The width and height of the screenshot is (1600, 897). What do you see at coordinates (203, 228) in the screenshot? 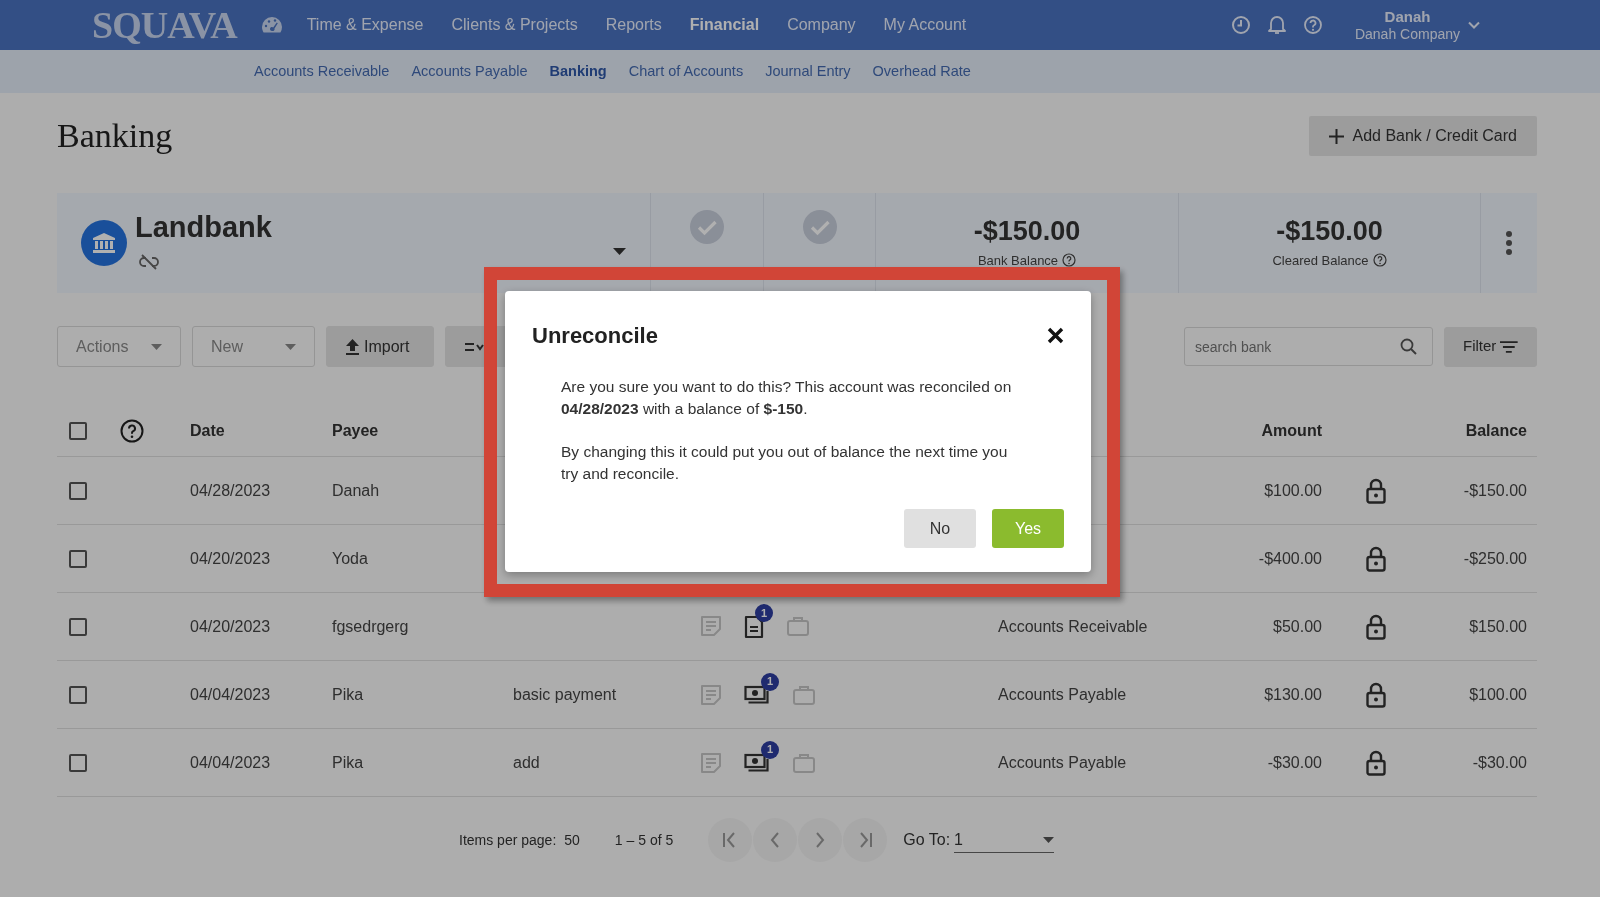
I see `bank-name: Landbank` at bounding box center [203, 228].